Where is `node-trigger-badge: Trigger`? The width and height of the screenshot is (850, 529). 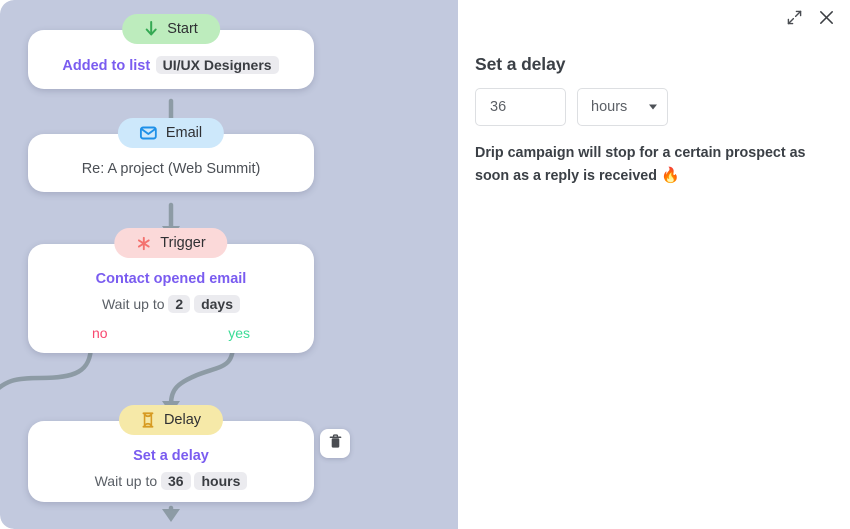 node-trigger-badge: Trigger is located at coordinates (171, 243).